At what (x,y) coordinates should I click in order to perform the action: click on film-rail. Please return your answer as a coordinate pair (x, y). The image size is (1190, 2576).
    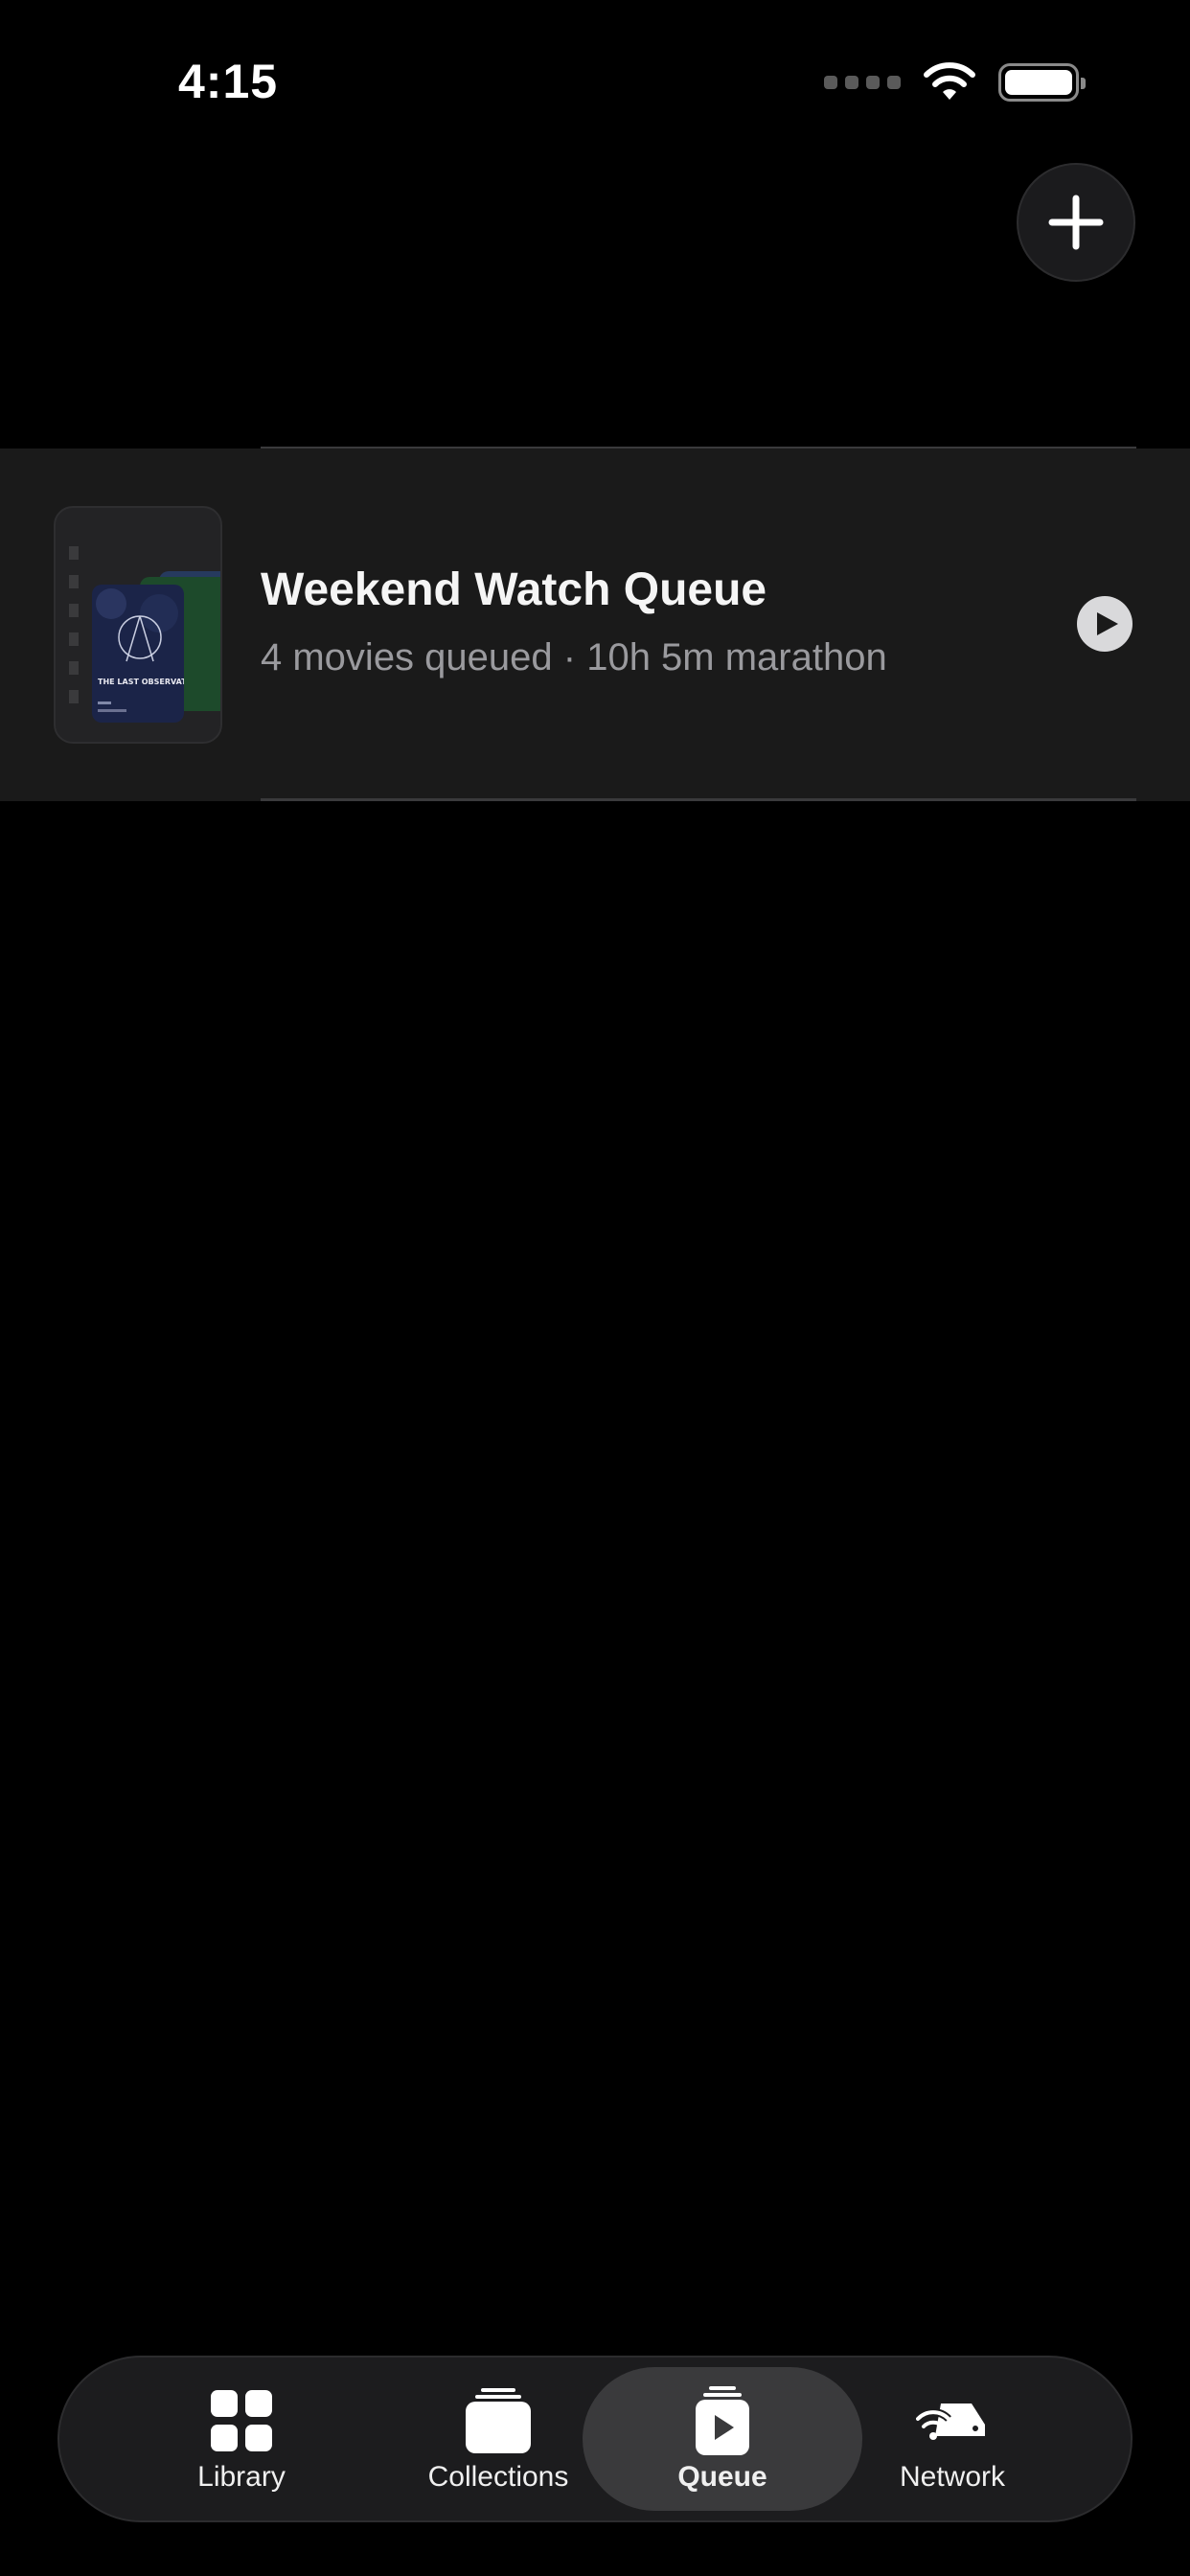
    Looking at the image, I should click on (74, 627).